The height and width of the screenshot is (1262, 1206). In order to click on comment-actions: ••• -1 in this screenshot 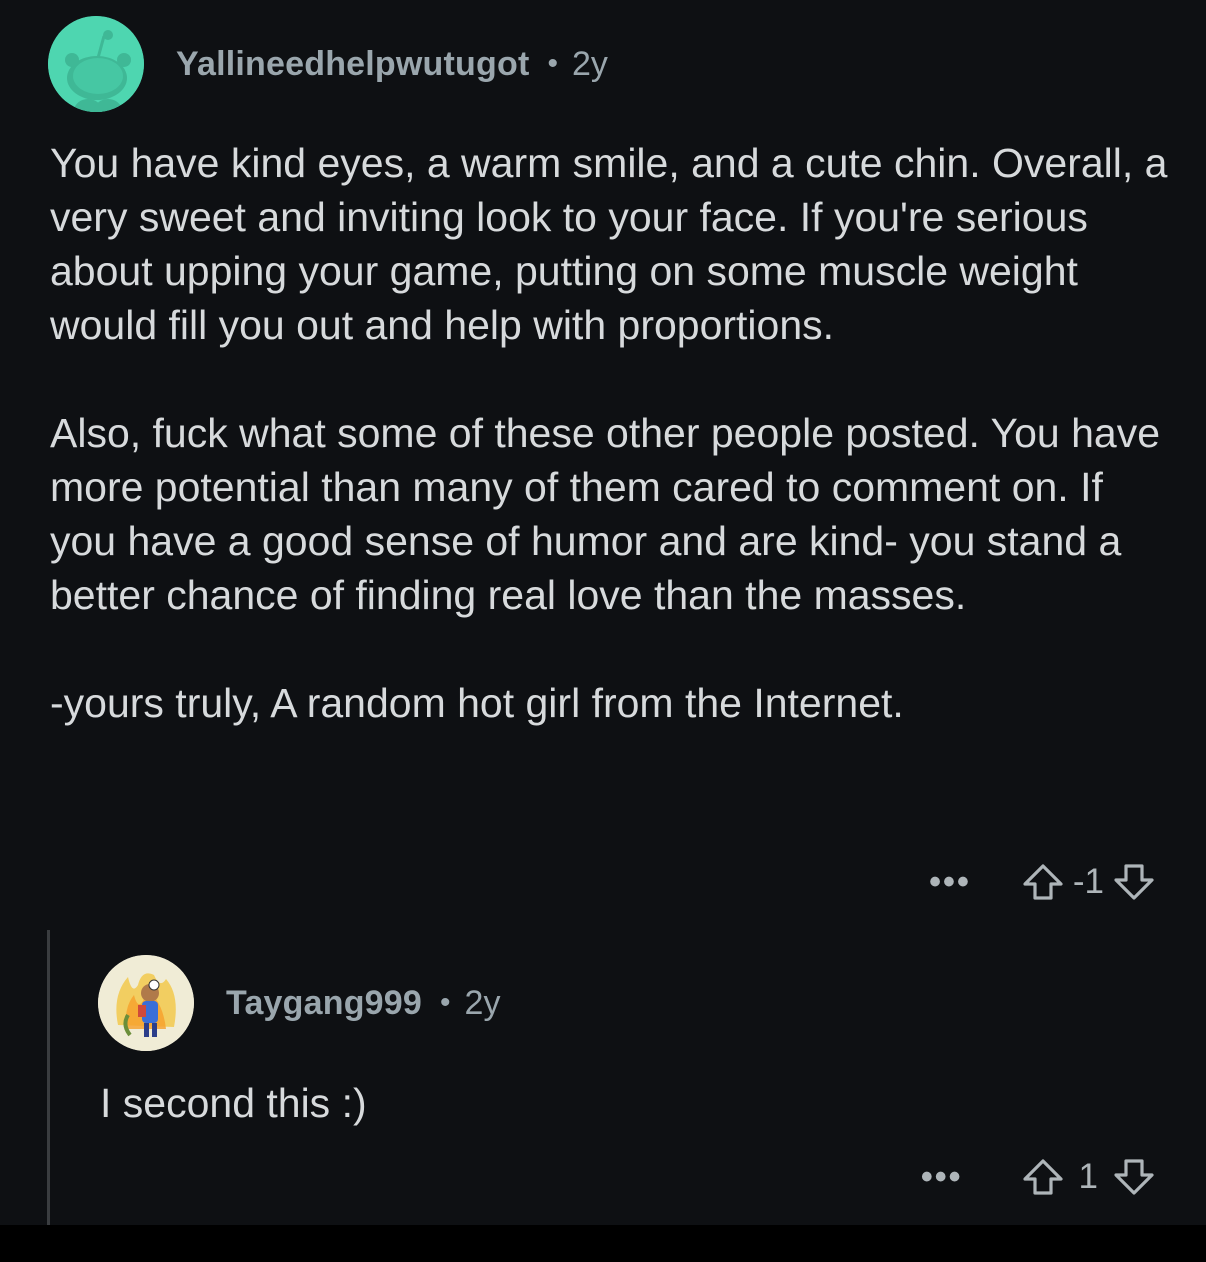, I will do `click(1042, 882)`.